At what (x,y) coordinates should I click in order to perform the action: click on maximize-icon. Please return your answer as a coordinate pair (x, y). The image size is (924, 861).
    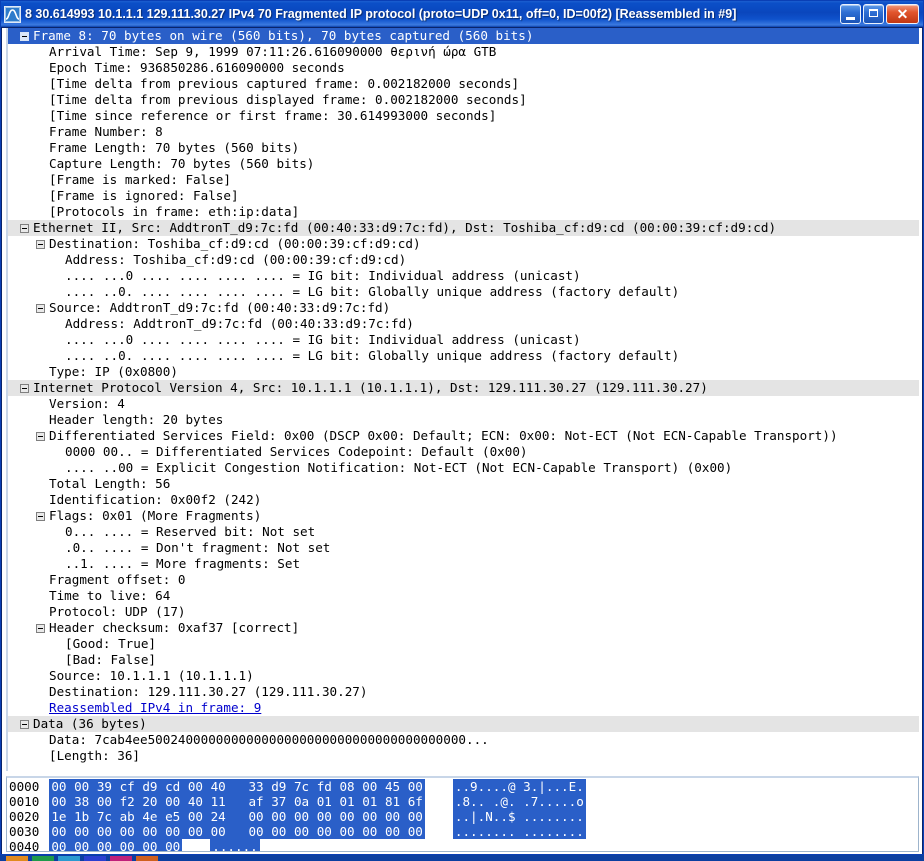
    Looking at the image, I should click on (873, 13).